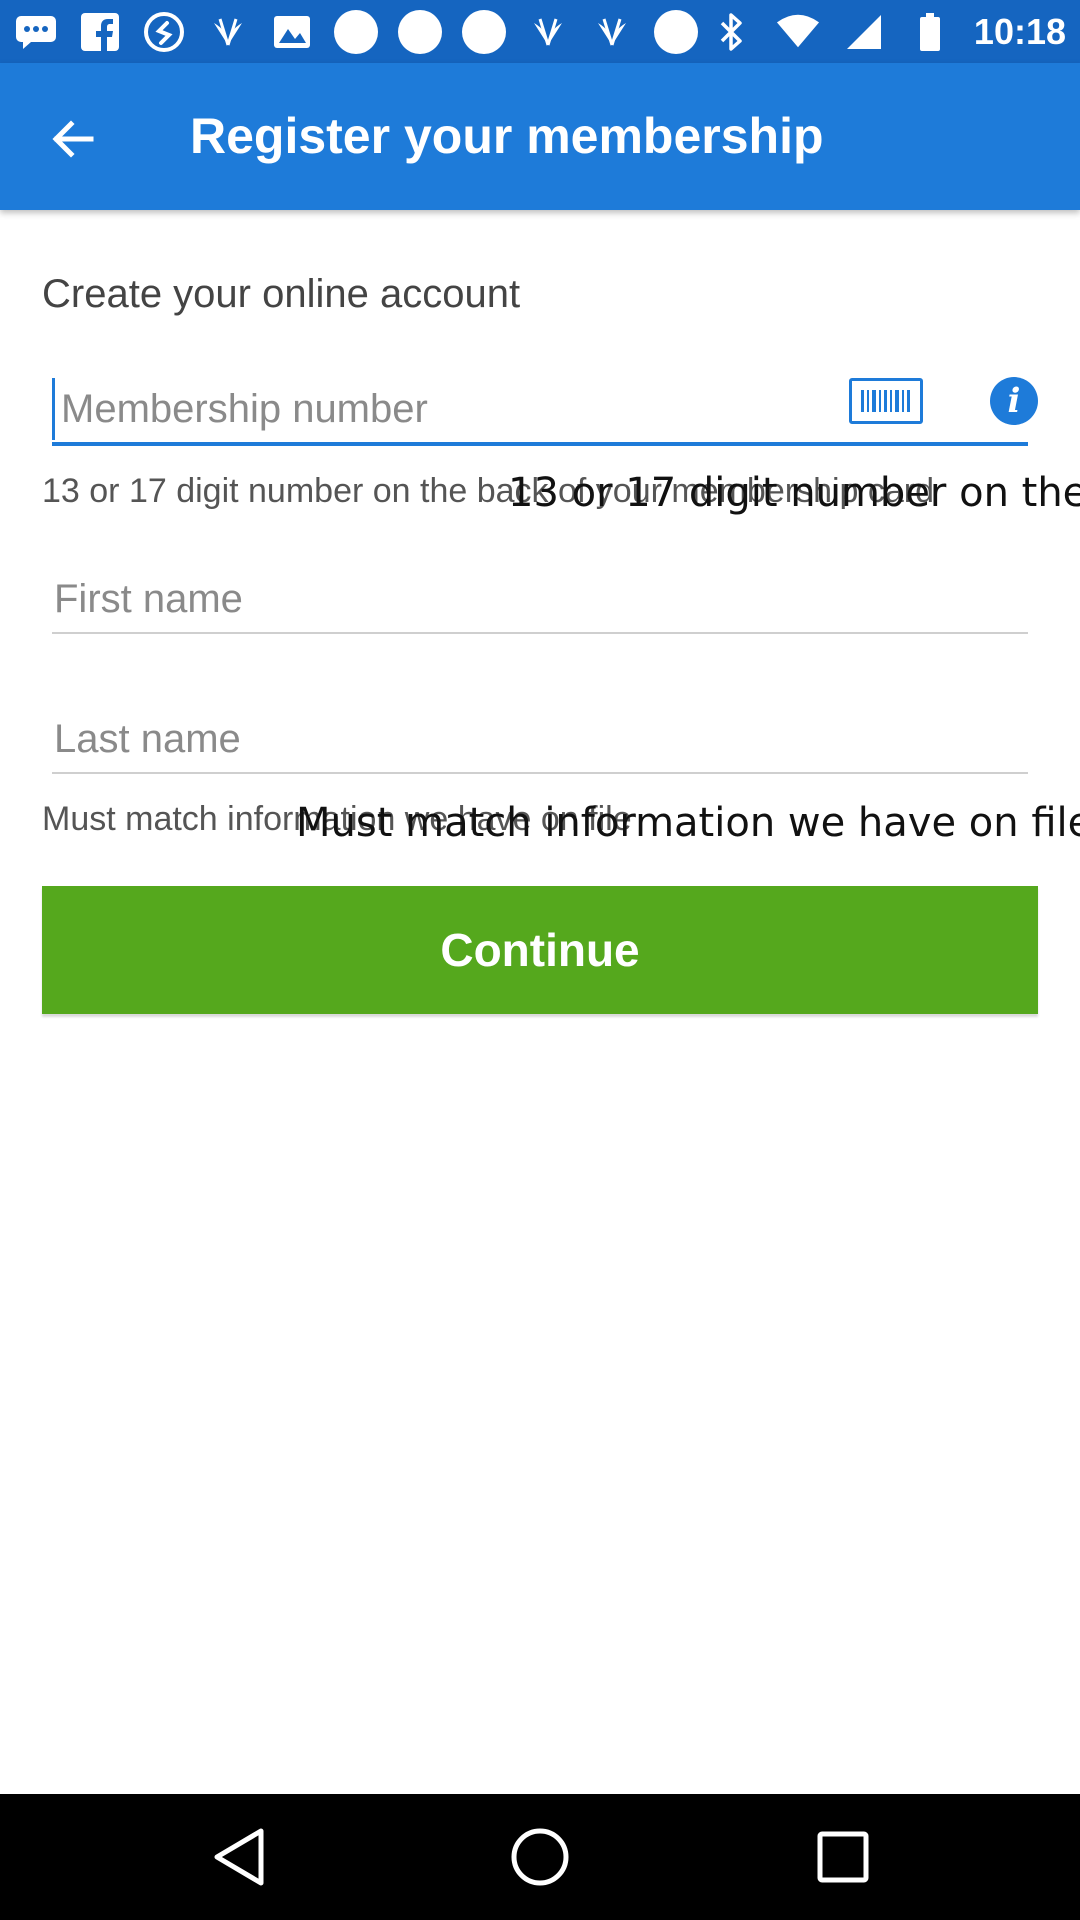 This screenshot has width=1080, height=1920. I want to click on nav-back-icon, so click(239, 1857).